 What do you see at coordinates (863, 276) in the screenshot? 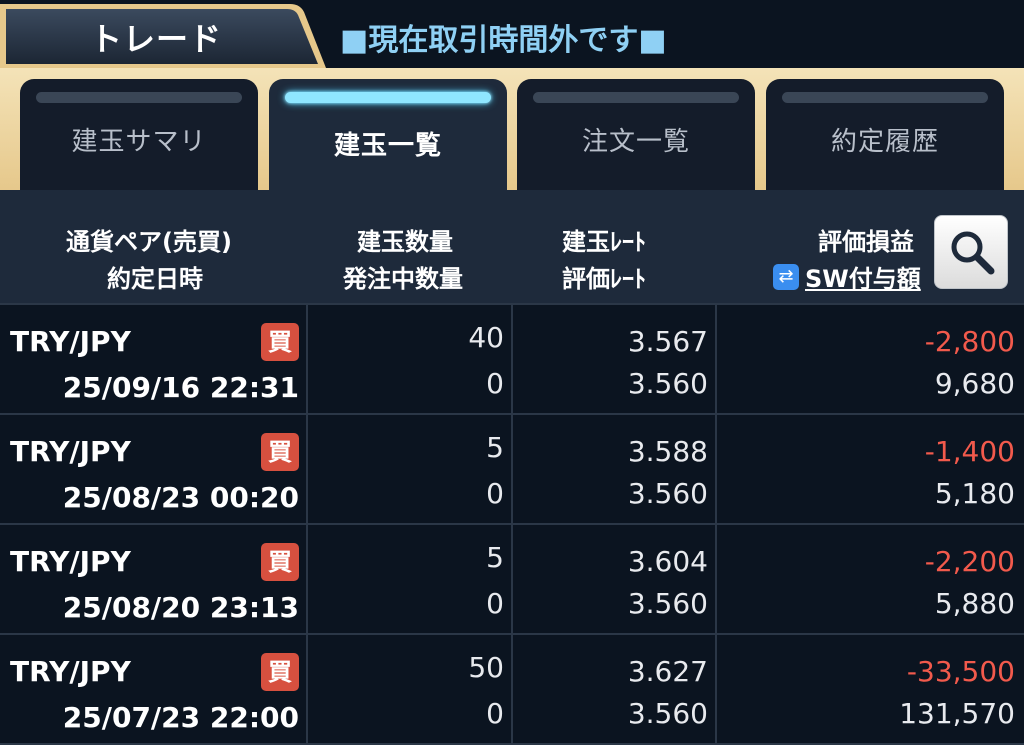
I see `swap-amount-link: SW付与額` at bounding box center [863, 276].